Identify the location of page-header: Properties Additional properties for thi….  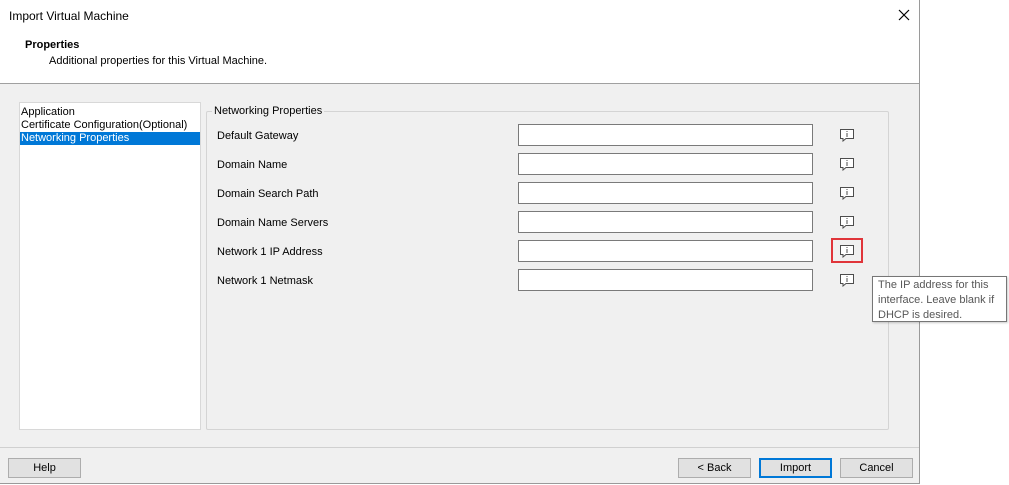
(459, 57).